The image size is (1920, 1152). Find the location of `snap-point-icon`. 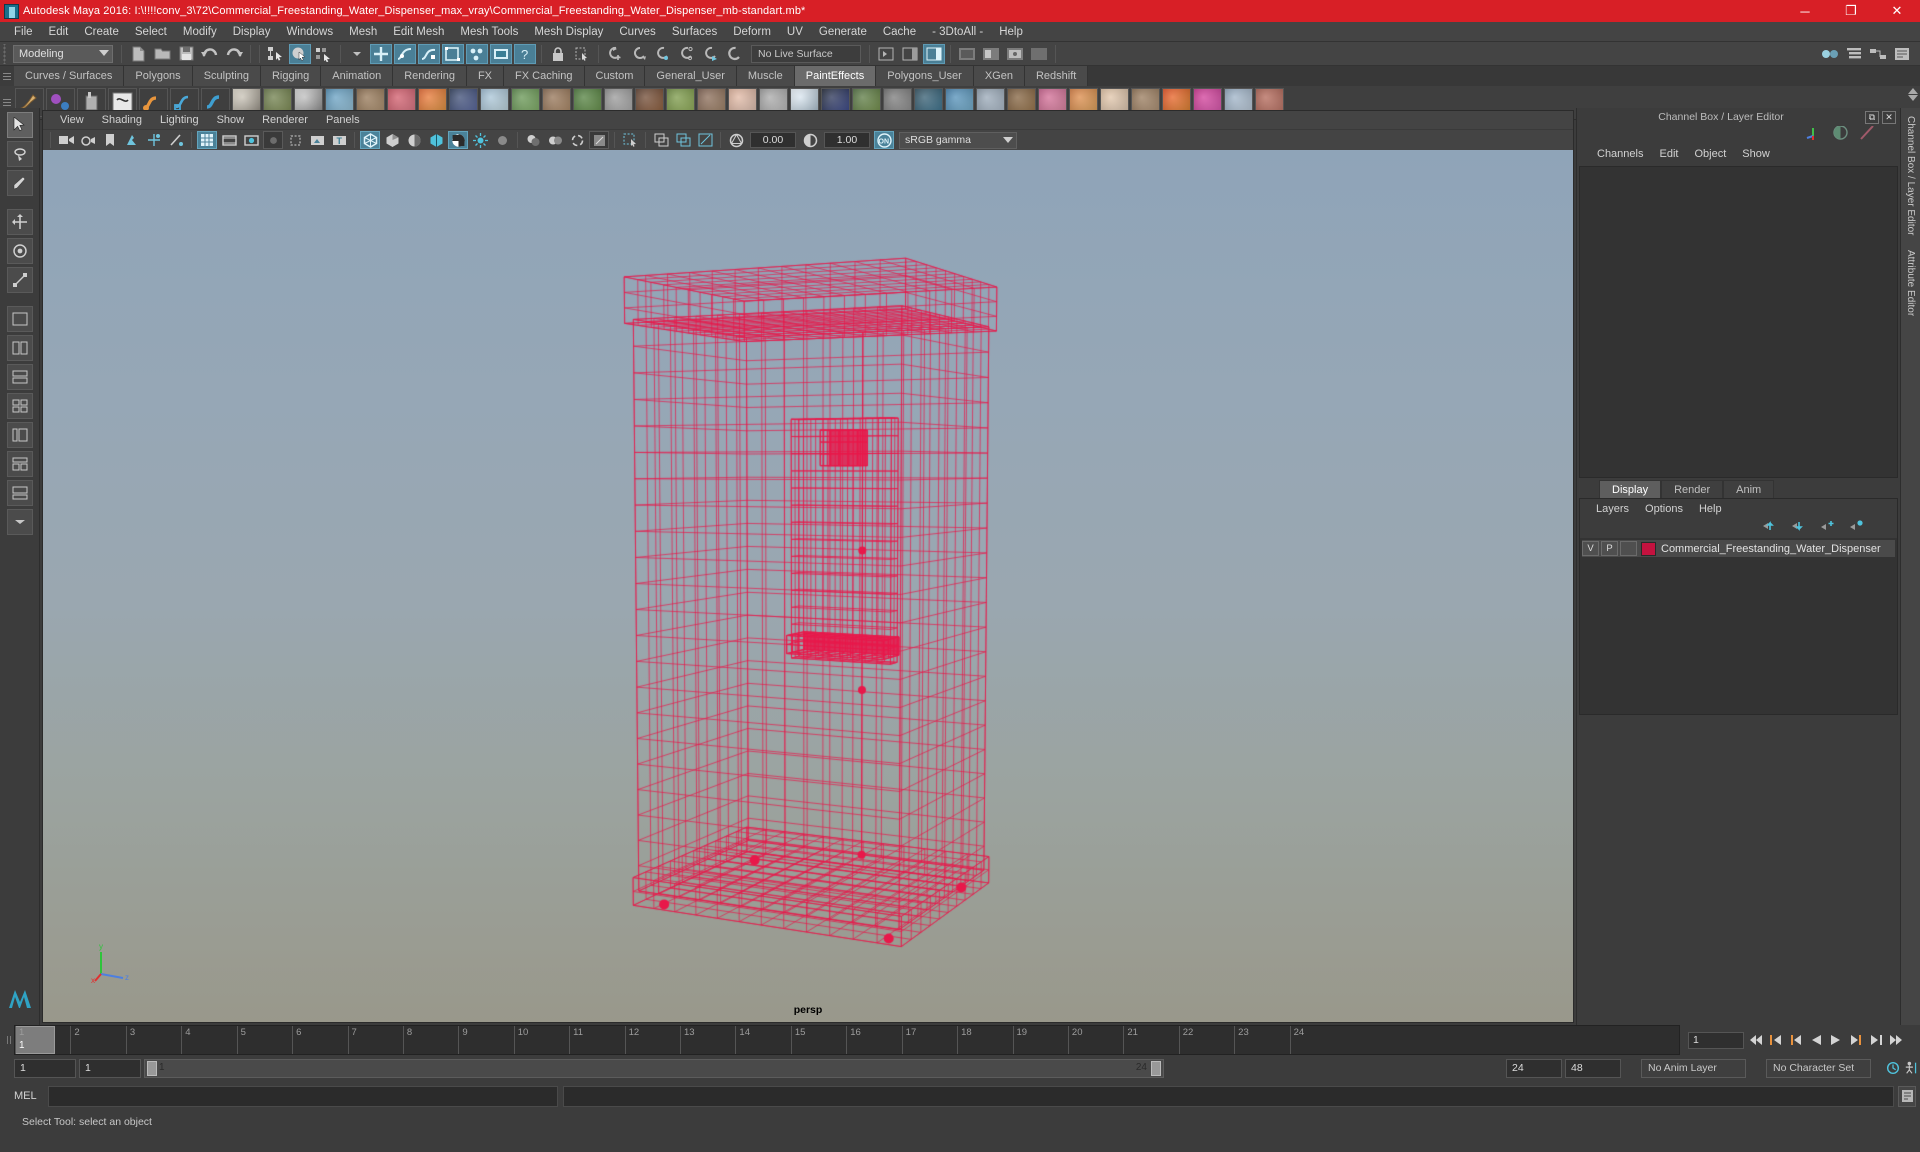

snap-point-icon is located at coordinates (429, 53).